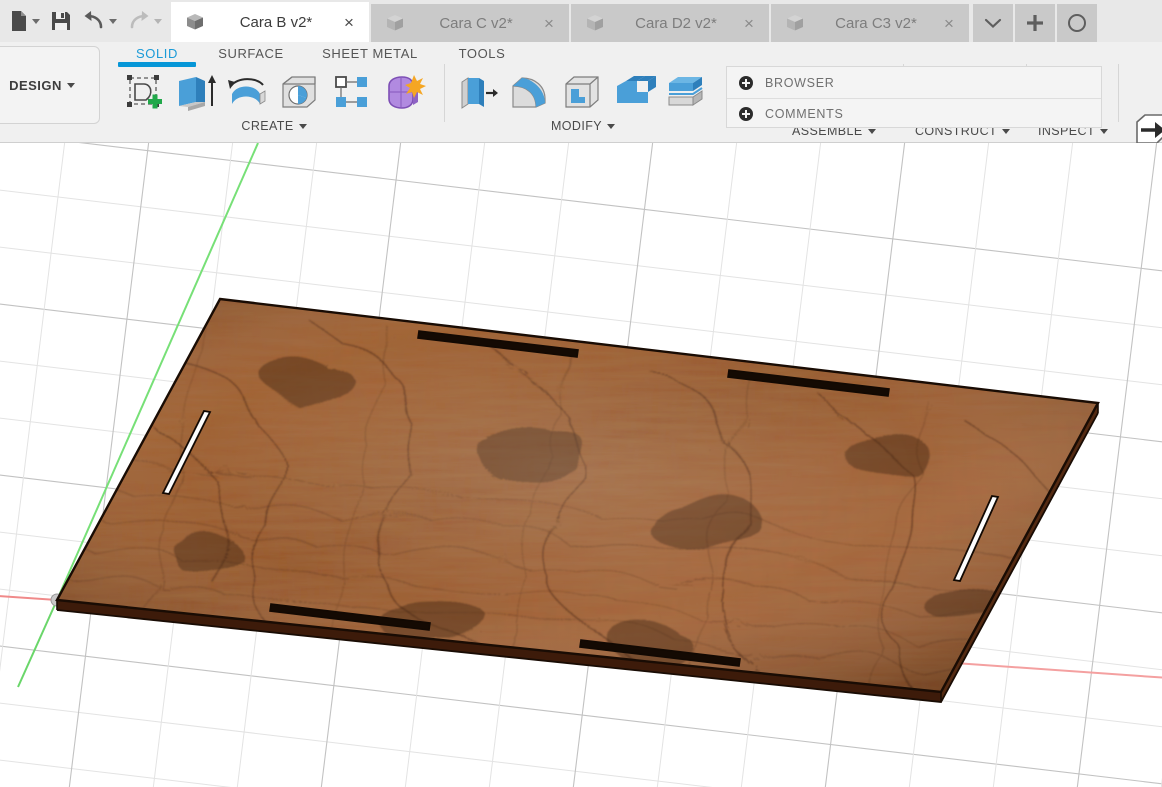  What do you see at coordinates (139, 20) in the screenshot?
I see `redo-icon` at bounding box center [139, 20].